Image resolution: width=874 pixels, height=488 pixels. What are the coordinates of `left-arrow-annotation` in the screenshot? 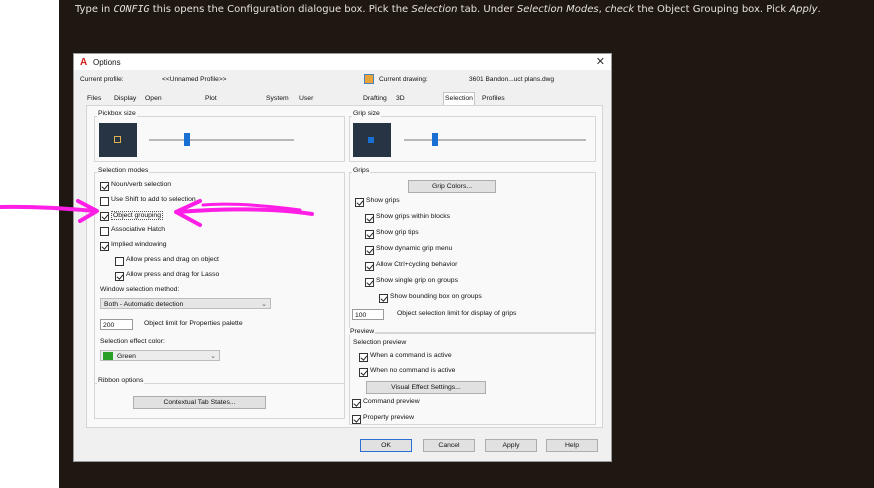 It's located at (48, 208).